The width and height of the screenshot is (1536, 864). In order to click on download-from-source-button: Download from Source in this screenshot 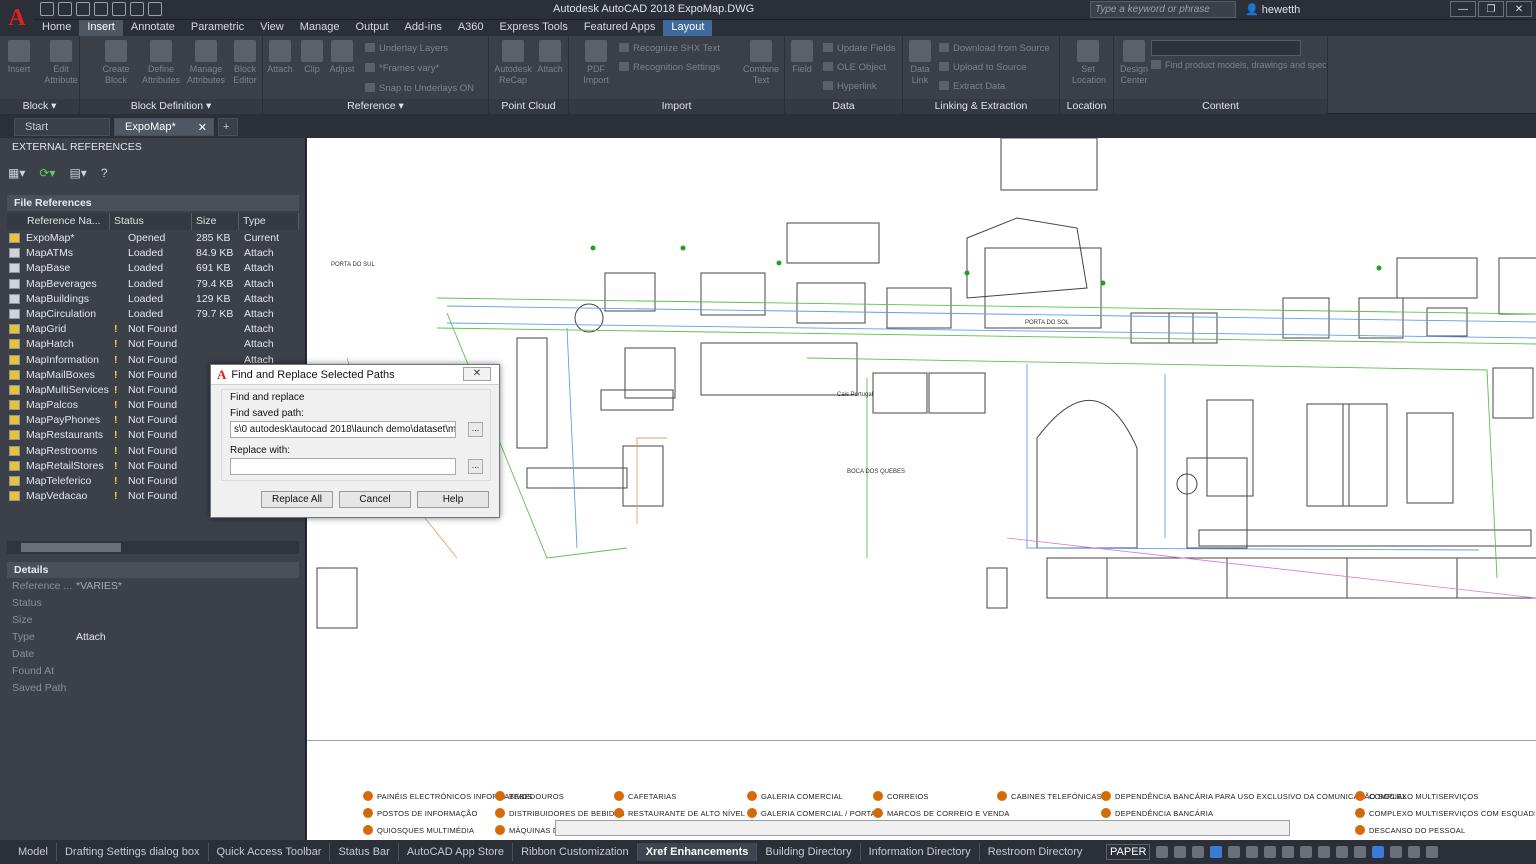, I will do `click(994, 48)`.